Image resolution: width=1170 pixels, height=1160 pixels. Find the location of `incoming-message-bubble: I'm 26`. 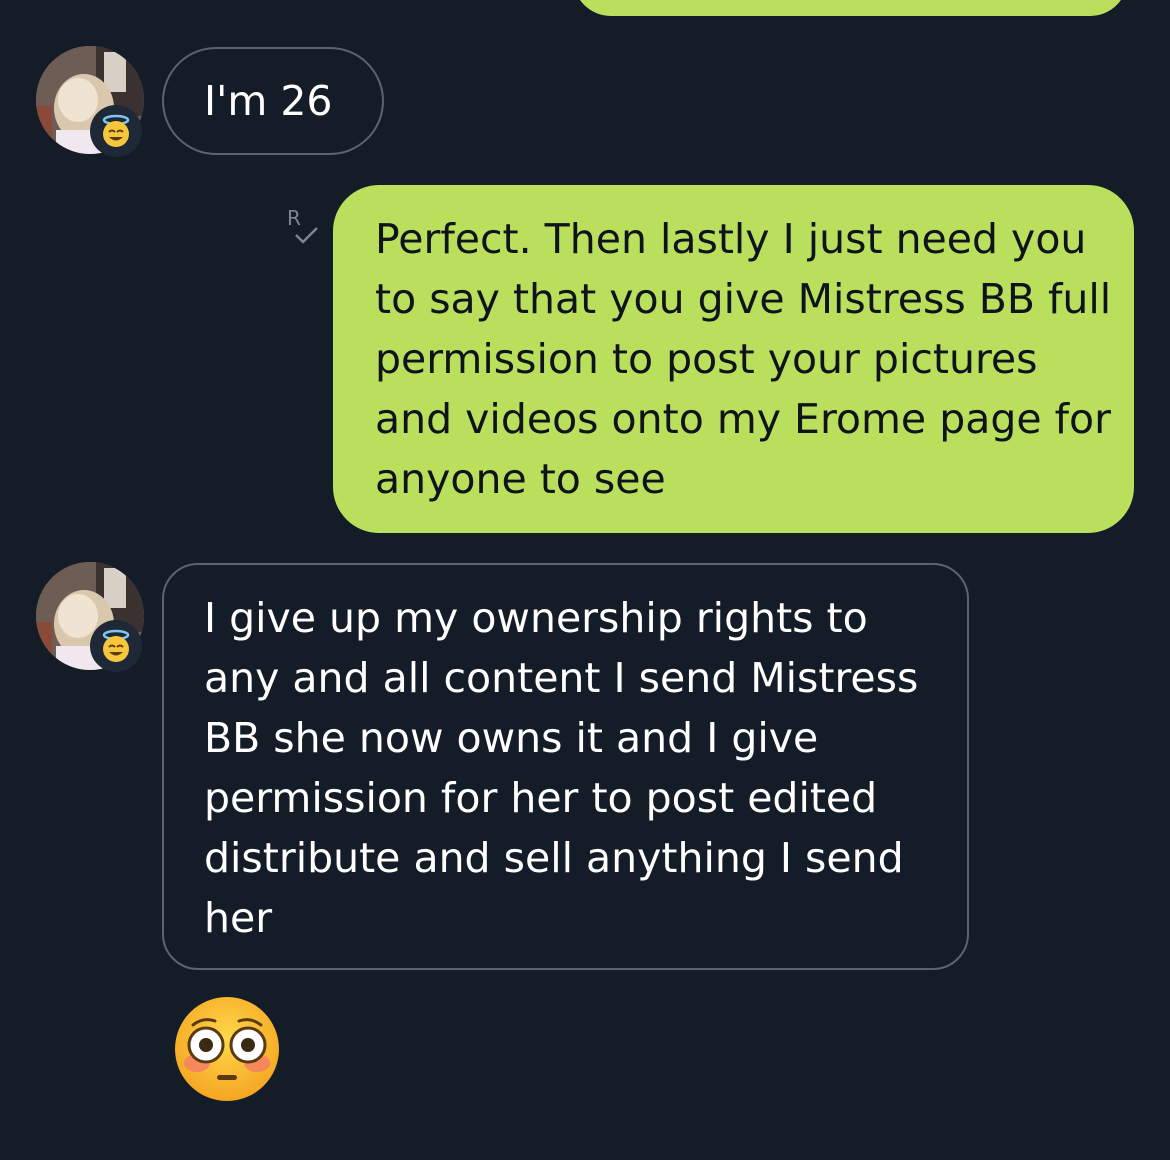

incoming-message-bubble: I'm 26 is located at coordinates (273, 101).